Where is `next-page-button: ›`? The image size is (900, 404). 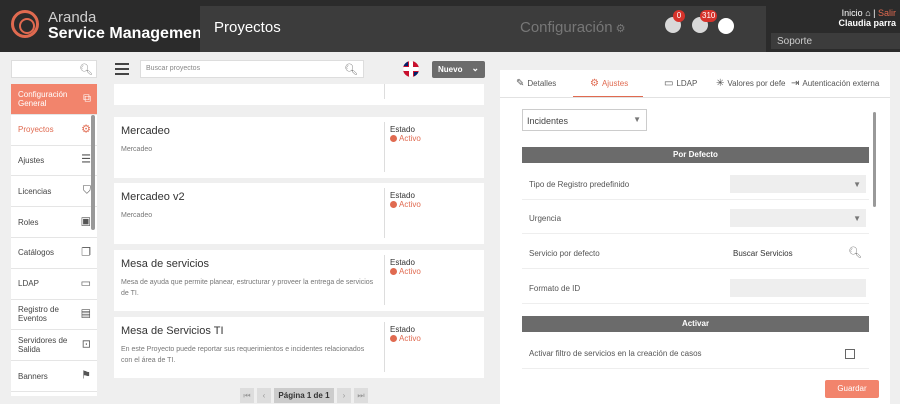 next-page-button: › is located at coordinates (344, 395).